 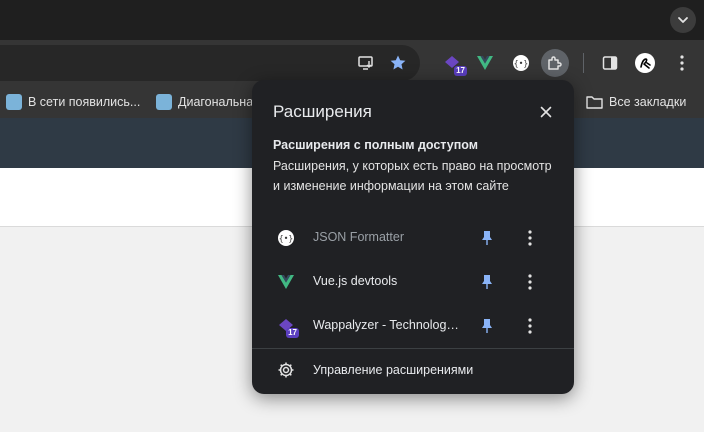 I want to click on puzzle-icon, so click(x=555, y=63).